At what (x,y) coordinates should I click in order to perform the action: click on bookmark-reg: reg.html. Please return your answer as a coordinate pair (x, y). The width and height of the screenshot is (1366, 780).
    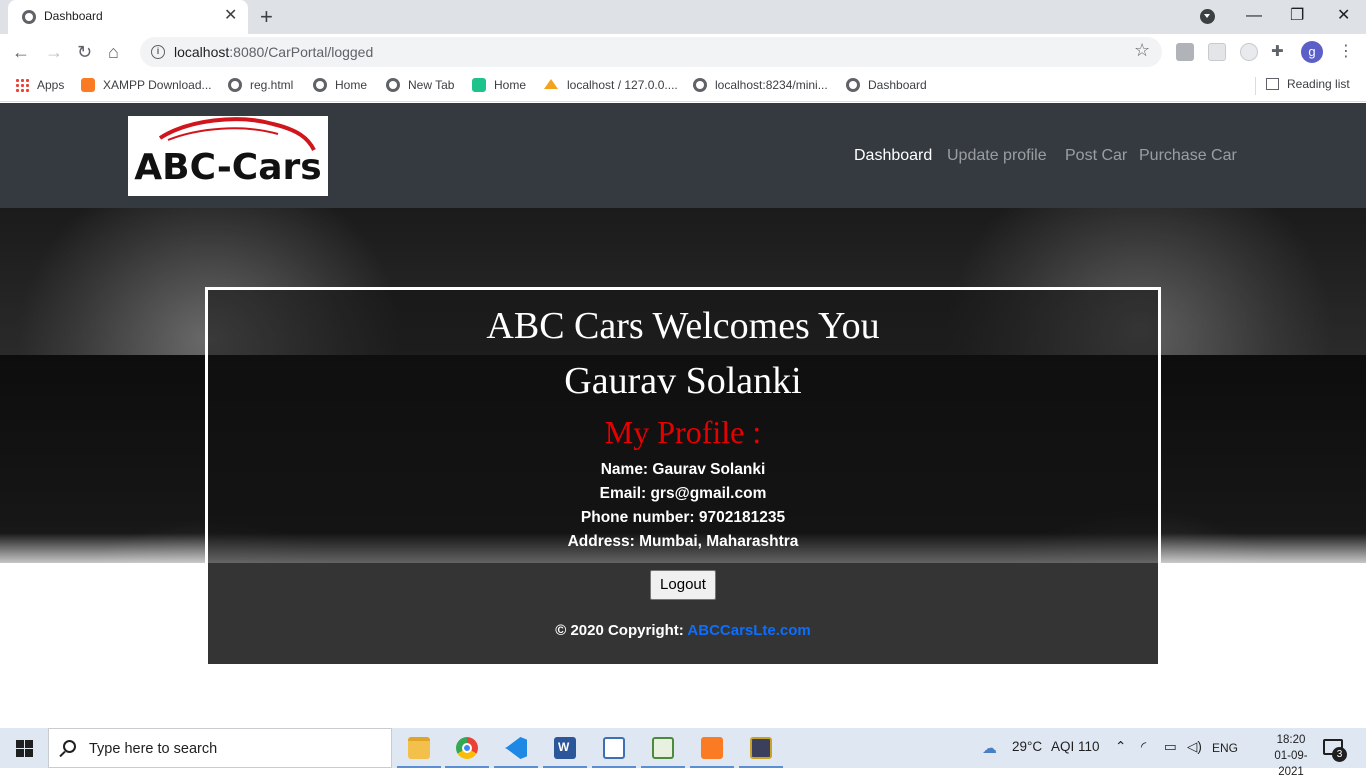
    Looking at the image, I should click on (260, 86).